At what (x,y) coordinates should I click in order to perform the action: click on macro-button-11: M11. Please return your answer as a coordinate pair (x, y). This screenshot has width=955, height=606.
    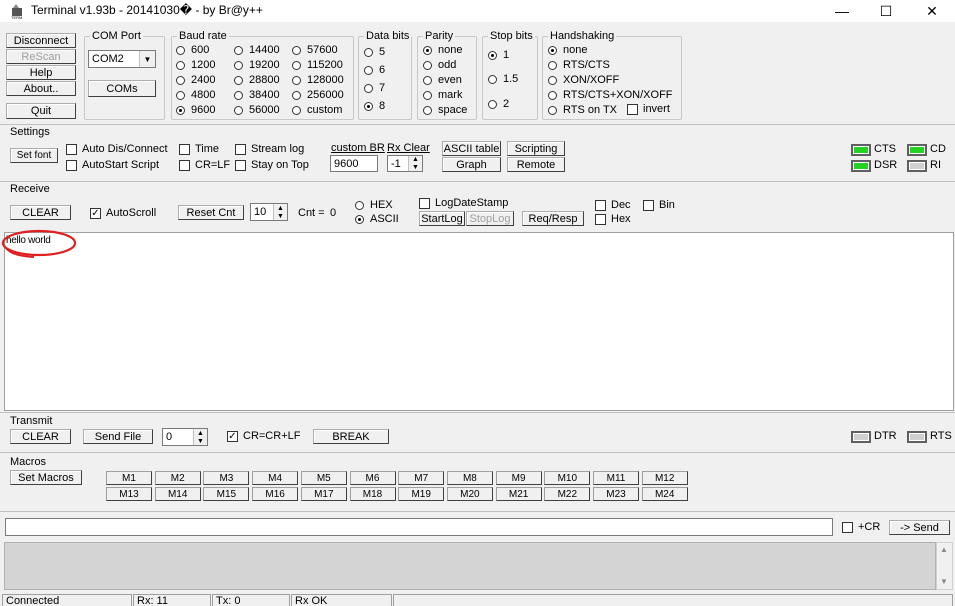
    Looking at the image, I should click on (616, 478).